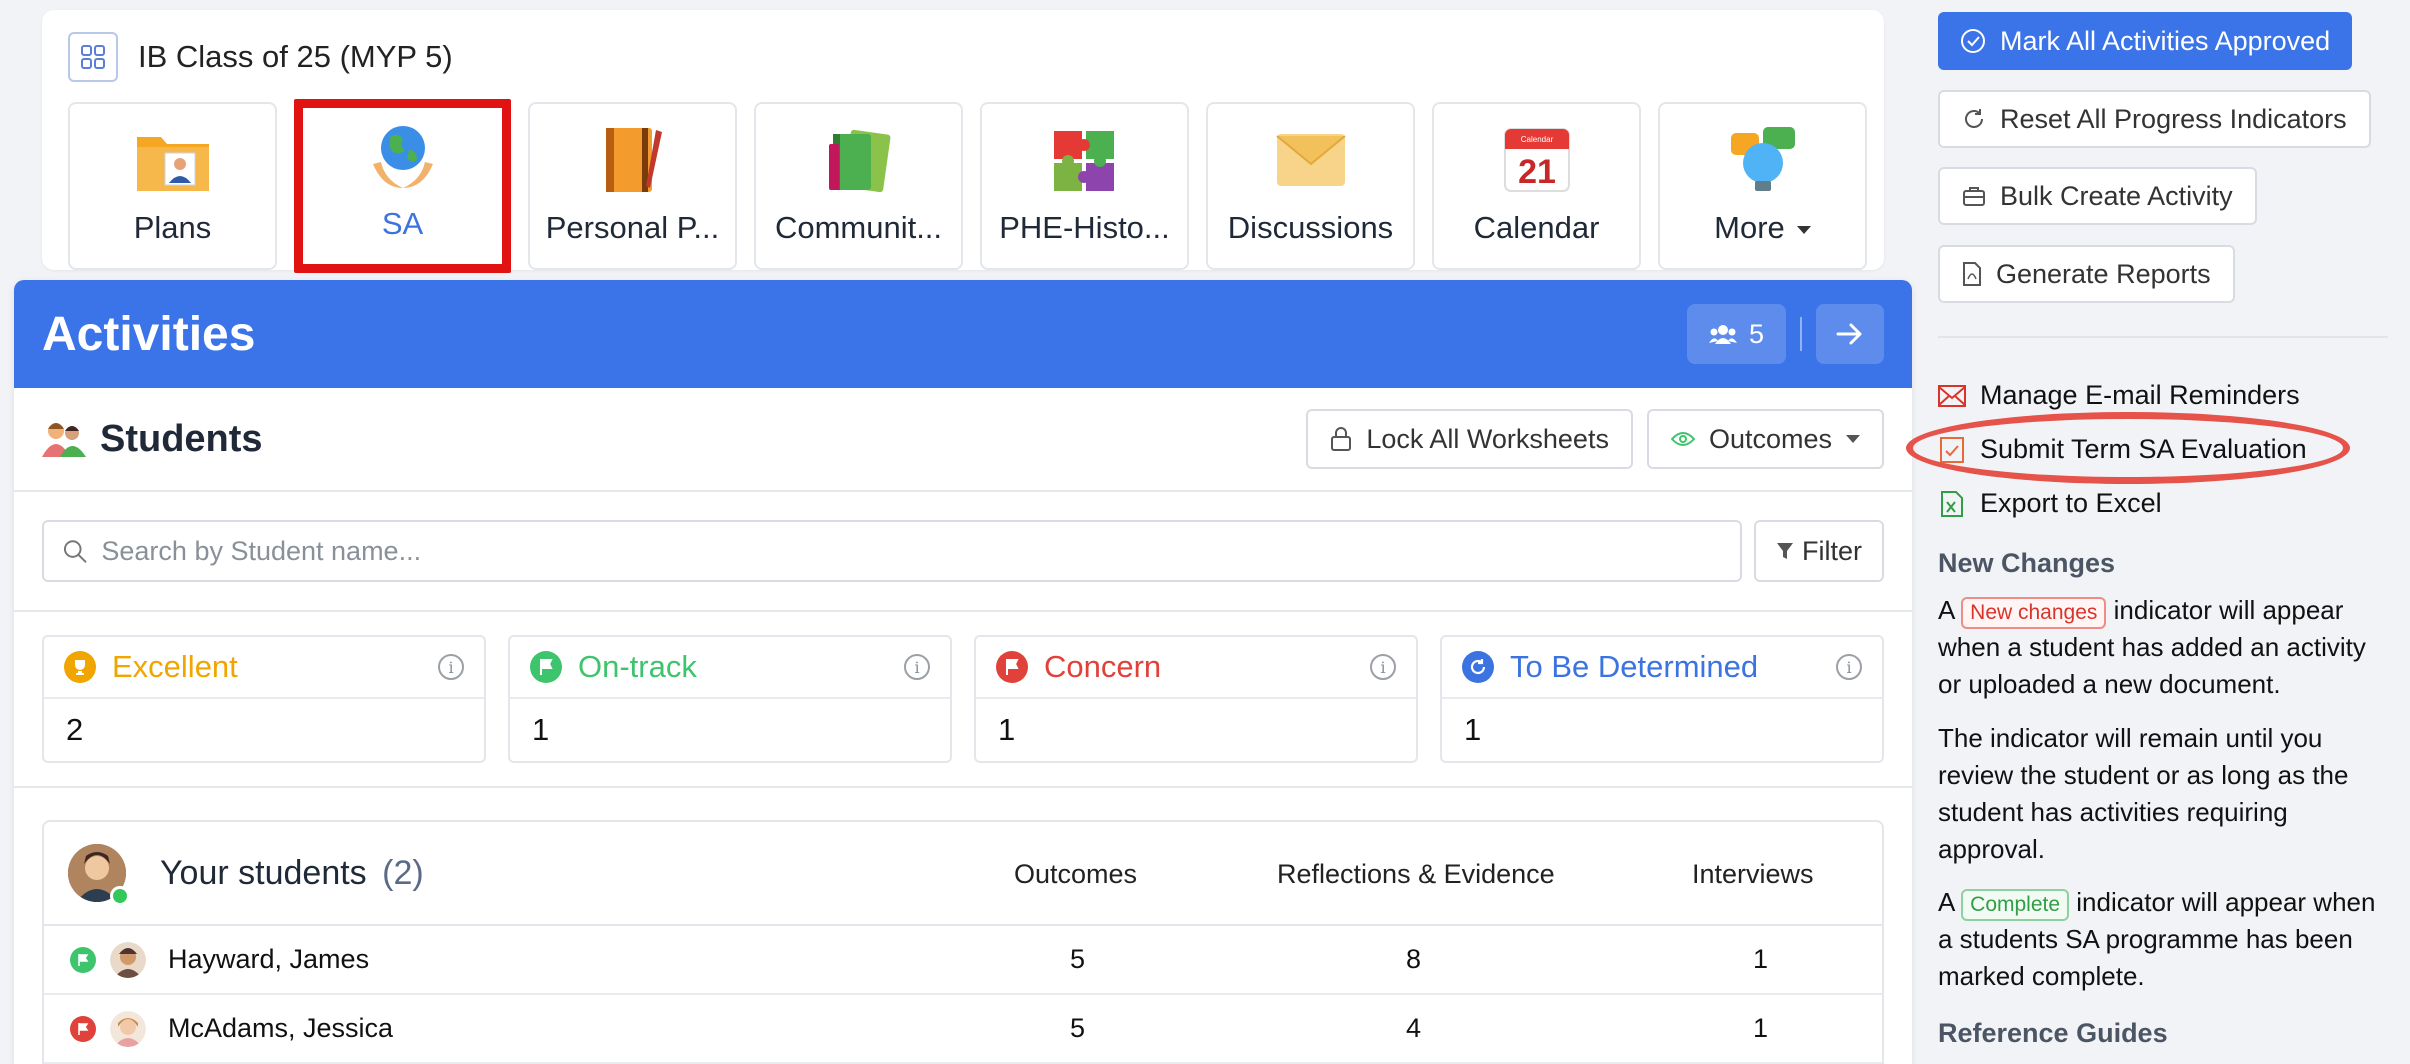 This screenshot has height=1064, width=2410. Describe the element at coordinates (1762, 186) in the screenshot. I see `app-tile-more: More` at that location.